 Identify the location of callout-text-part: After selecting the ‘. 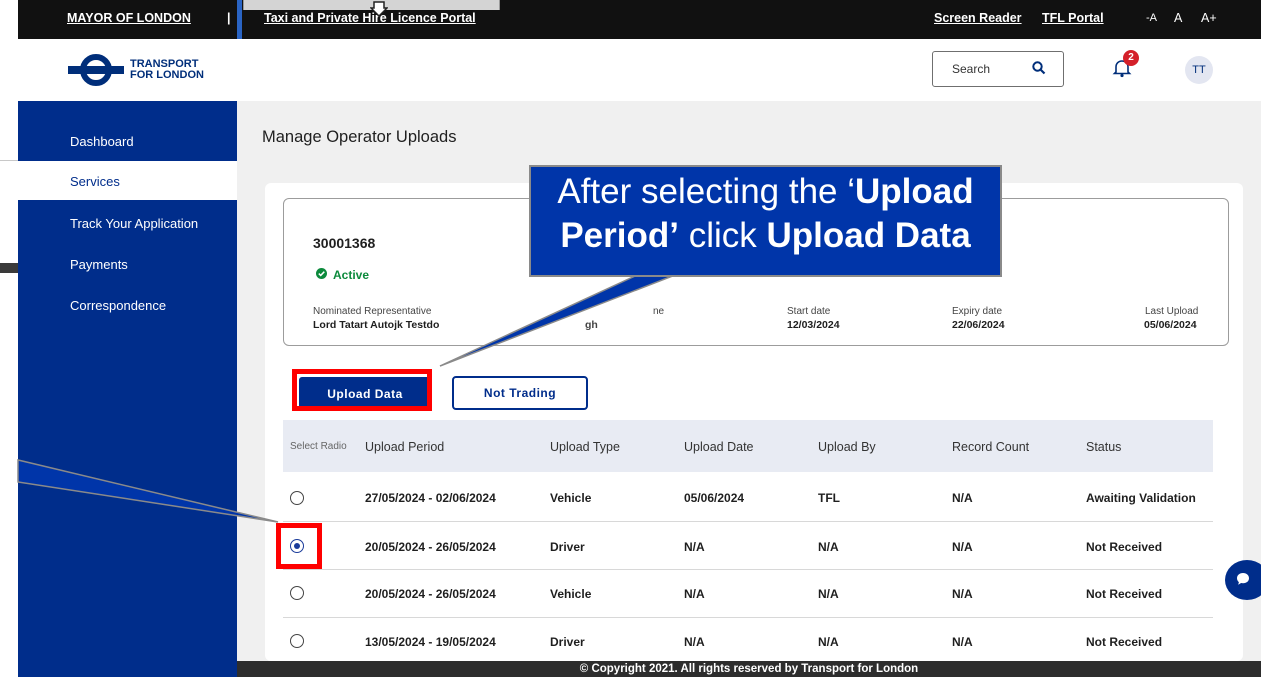
(706, 191).